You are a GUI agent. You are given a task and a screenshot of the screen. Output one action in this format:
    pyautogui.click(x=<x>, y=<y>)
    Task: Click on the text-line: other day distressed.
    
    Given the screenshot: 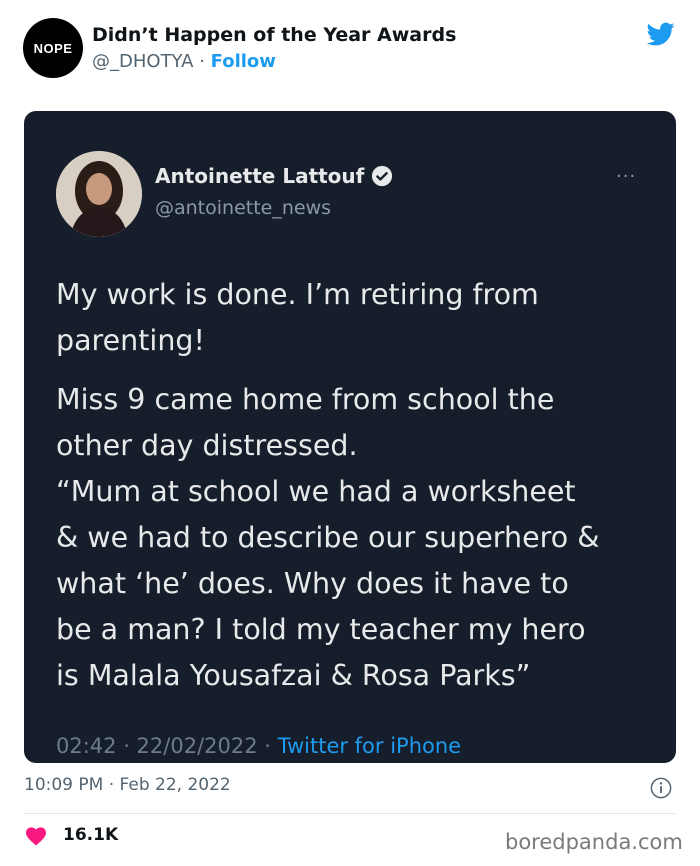 What is the action you would take?
    pyautogui.click(x=207, y=445)
    